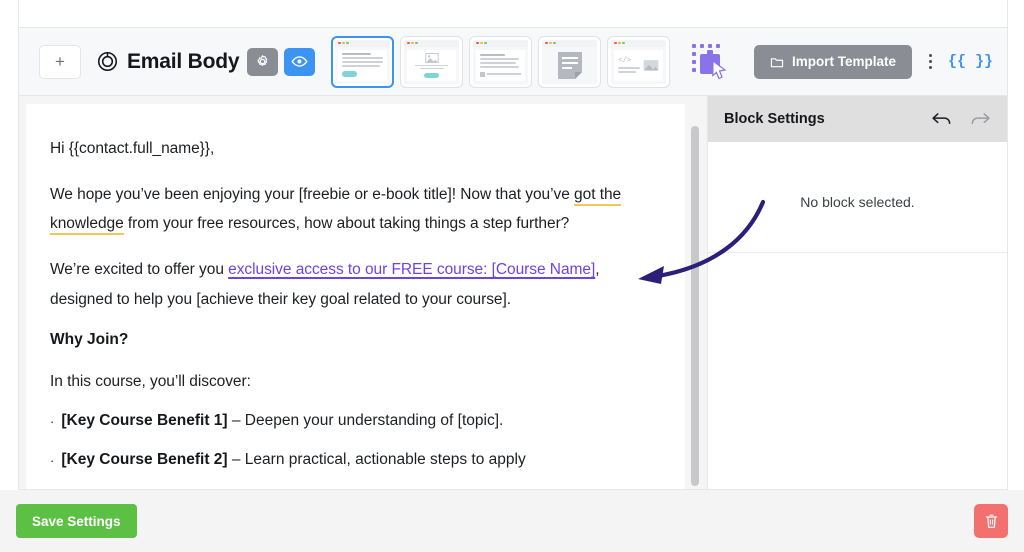 The image size is (1024, 552). I want to click on empty-state-message: No block selected., so click(857, 202).